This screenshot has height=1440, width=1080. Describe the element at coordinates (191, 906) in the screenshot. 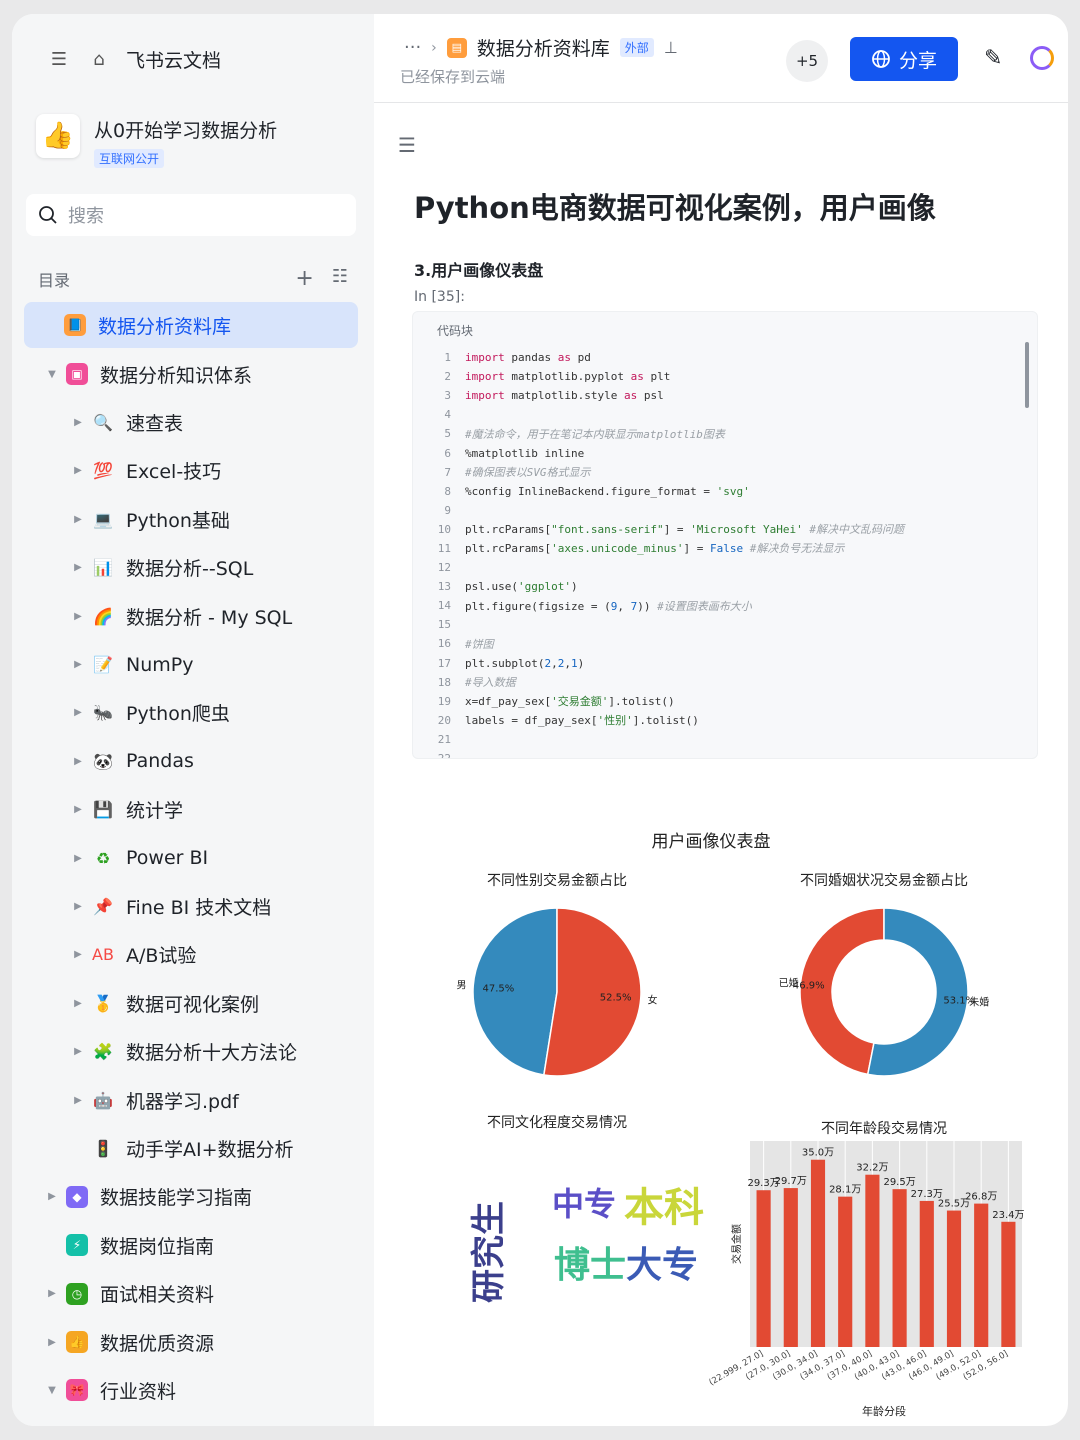

I see `sidebar-item: ▶ 📌 Fine BI 技术文档` at that location.